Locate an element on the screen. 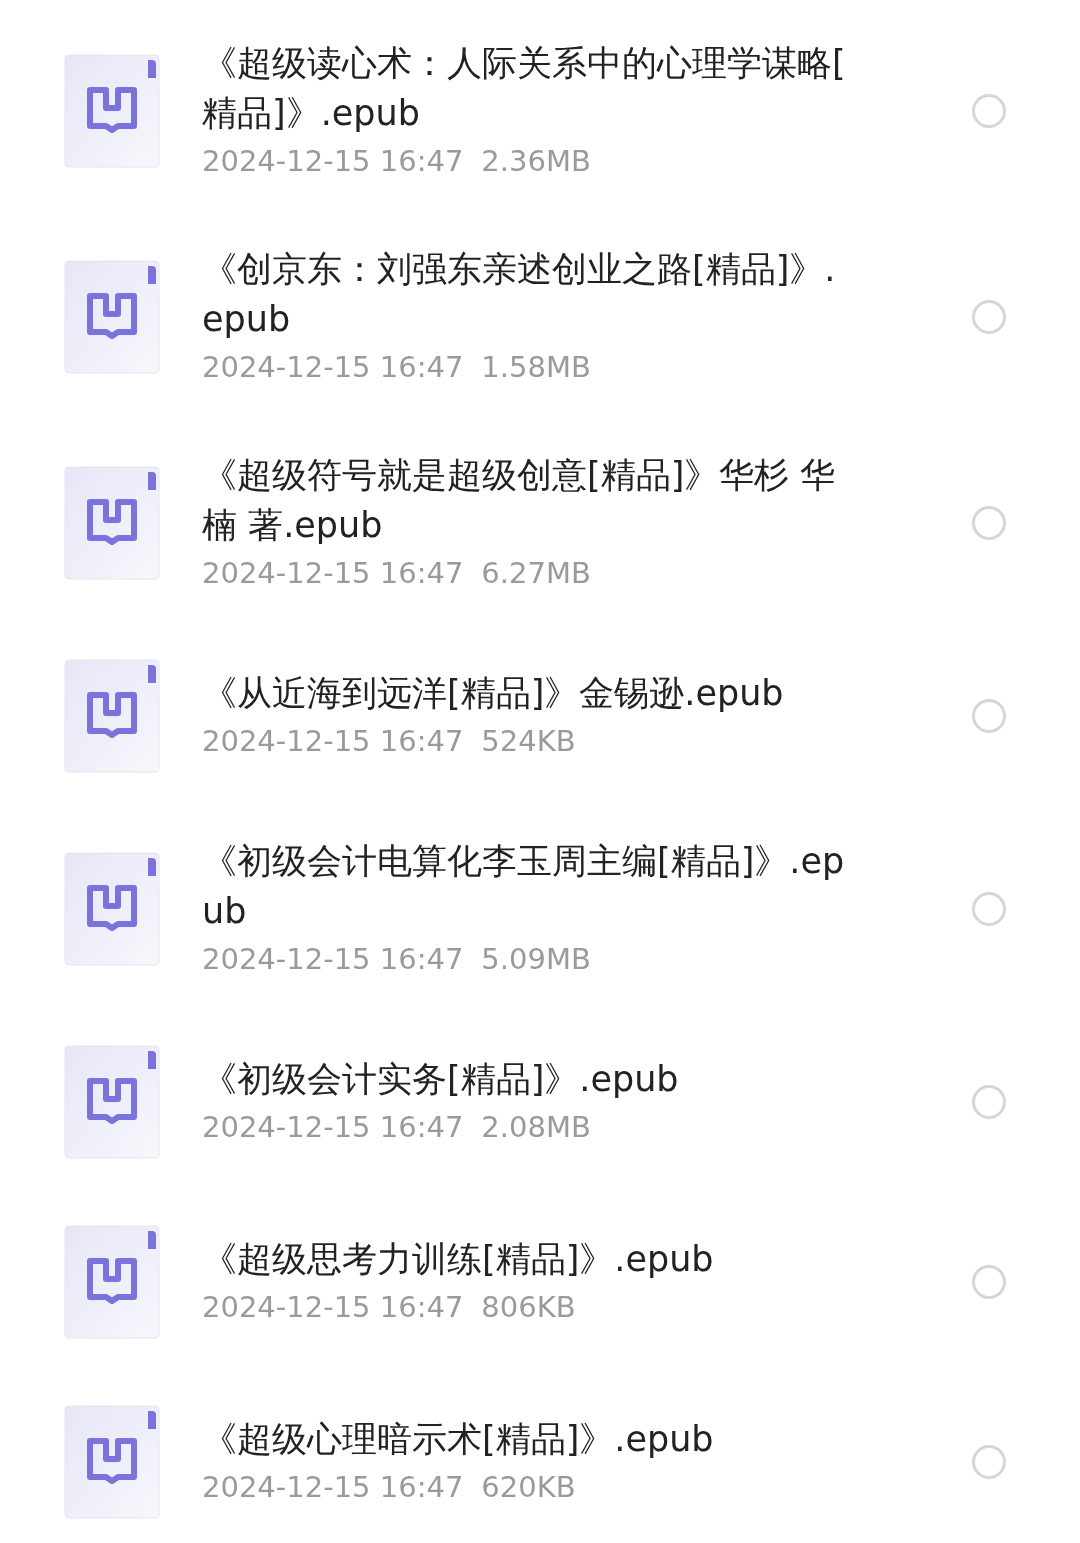 This screenshot has height=1543, width=1080. file-size: 620KB is located at coordinates (528, 1487).